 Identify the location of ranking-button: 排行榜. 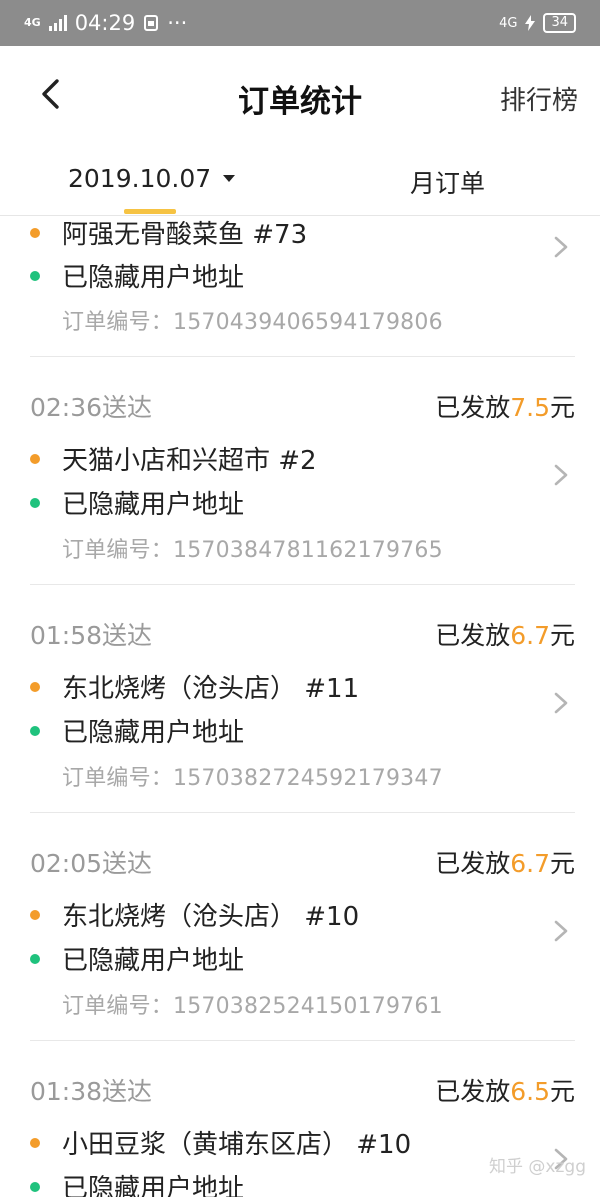
(539, 98).